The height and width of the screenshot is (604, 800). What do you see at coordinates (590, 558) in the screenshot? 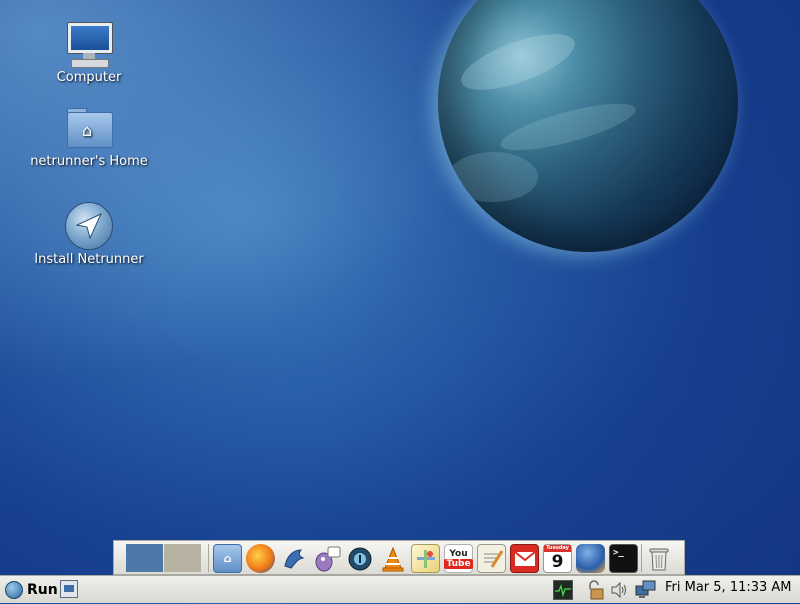
I see `thunderbird-icon` at bounding box center [590, 558].